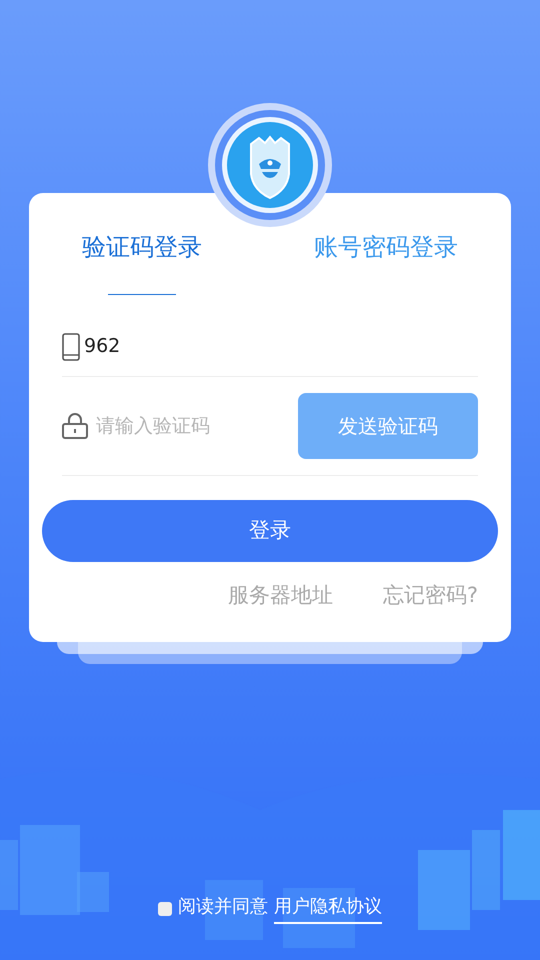 This screenshot has height=960, width=540. I want to click on login-button: 登录, so click(270, 531).